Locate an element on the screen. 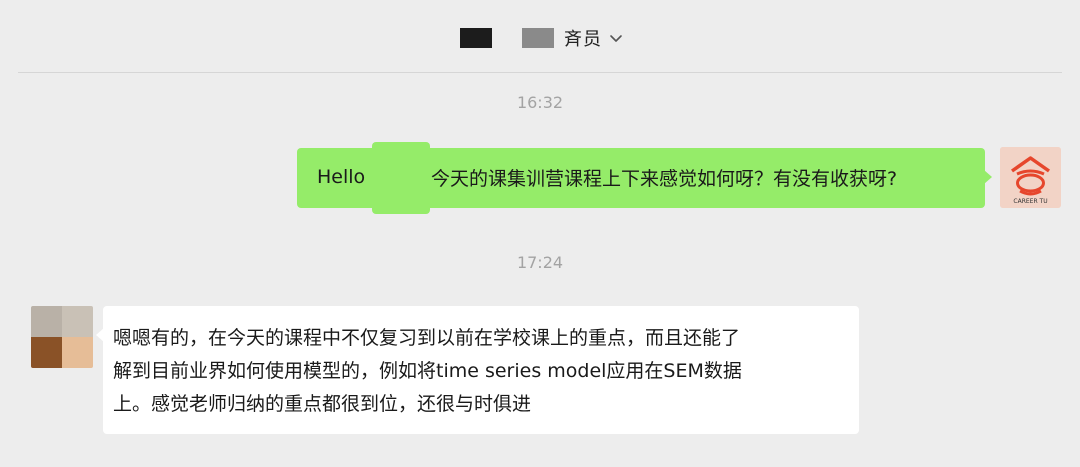 The image size is (1080, 467). avatar is located at coordinates (62, 337).